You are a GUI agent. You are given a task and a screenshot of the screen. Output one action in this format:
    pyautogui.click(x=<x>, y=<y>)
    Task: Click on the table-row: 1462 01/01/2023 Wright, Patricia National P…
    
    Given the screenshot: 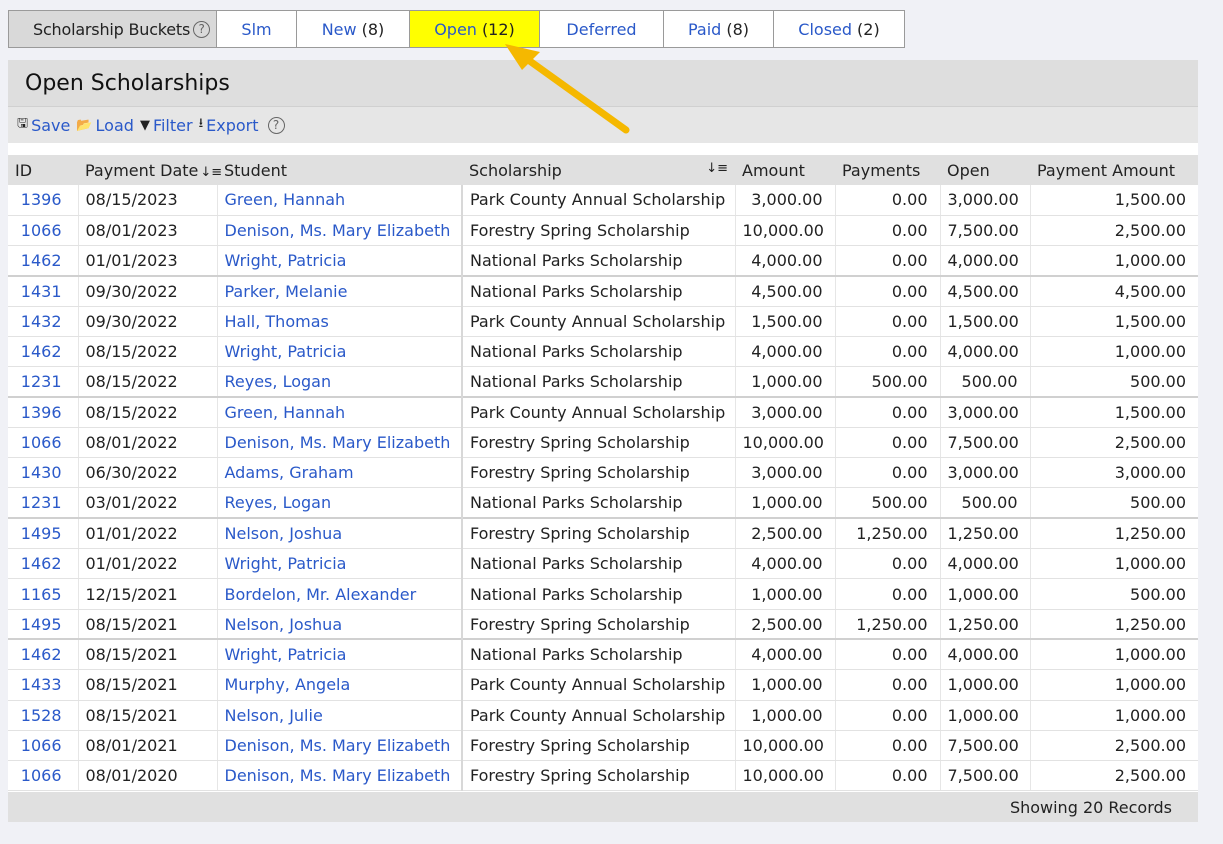 What is the action you would take?
    pyautogui.click(x=603, y=261)
    